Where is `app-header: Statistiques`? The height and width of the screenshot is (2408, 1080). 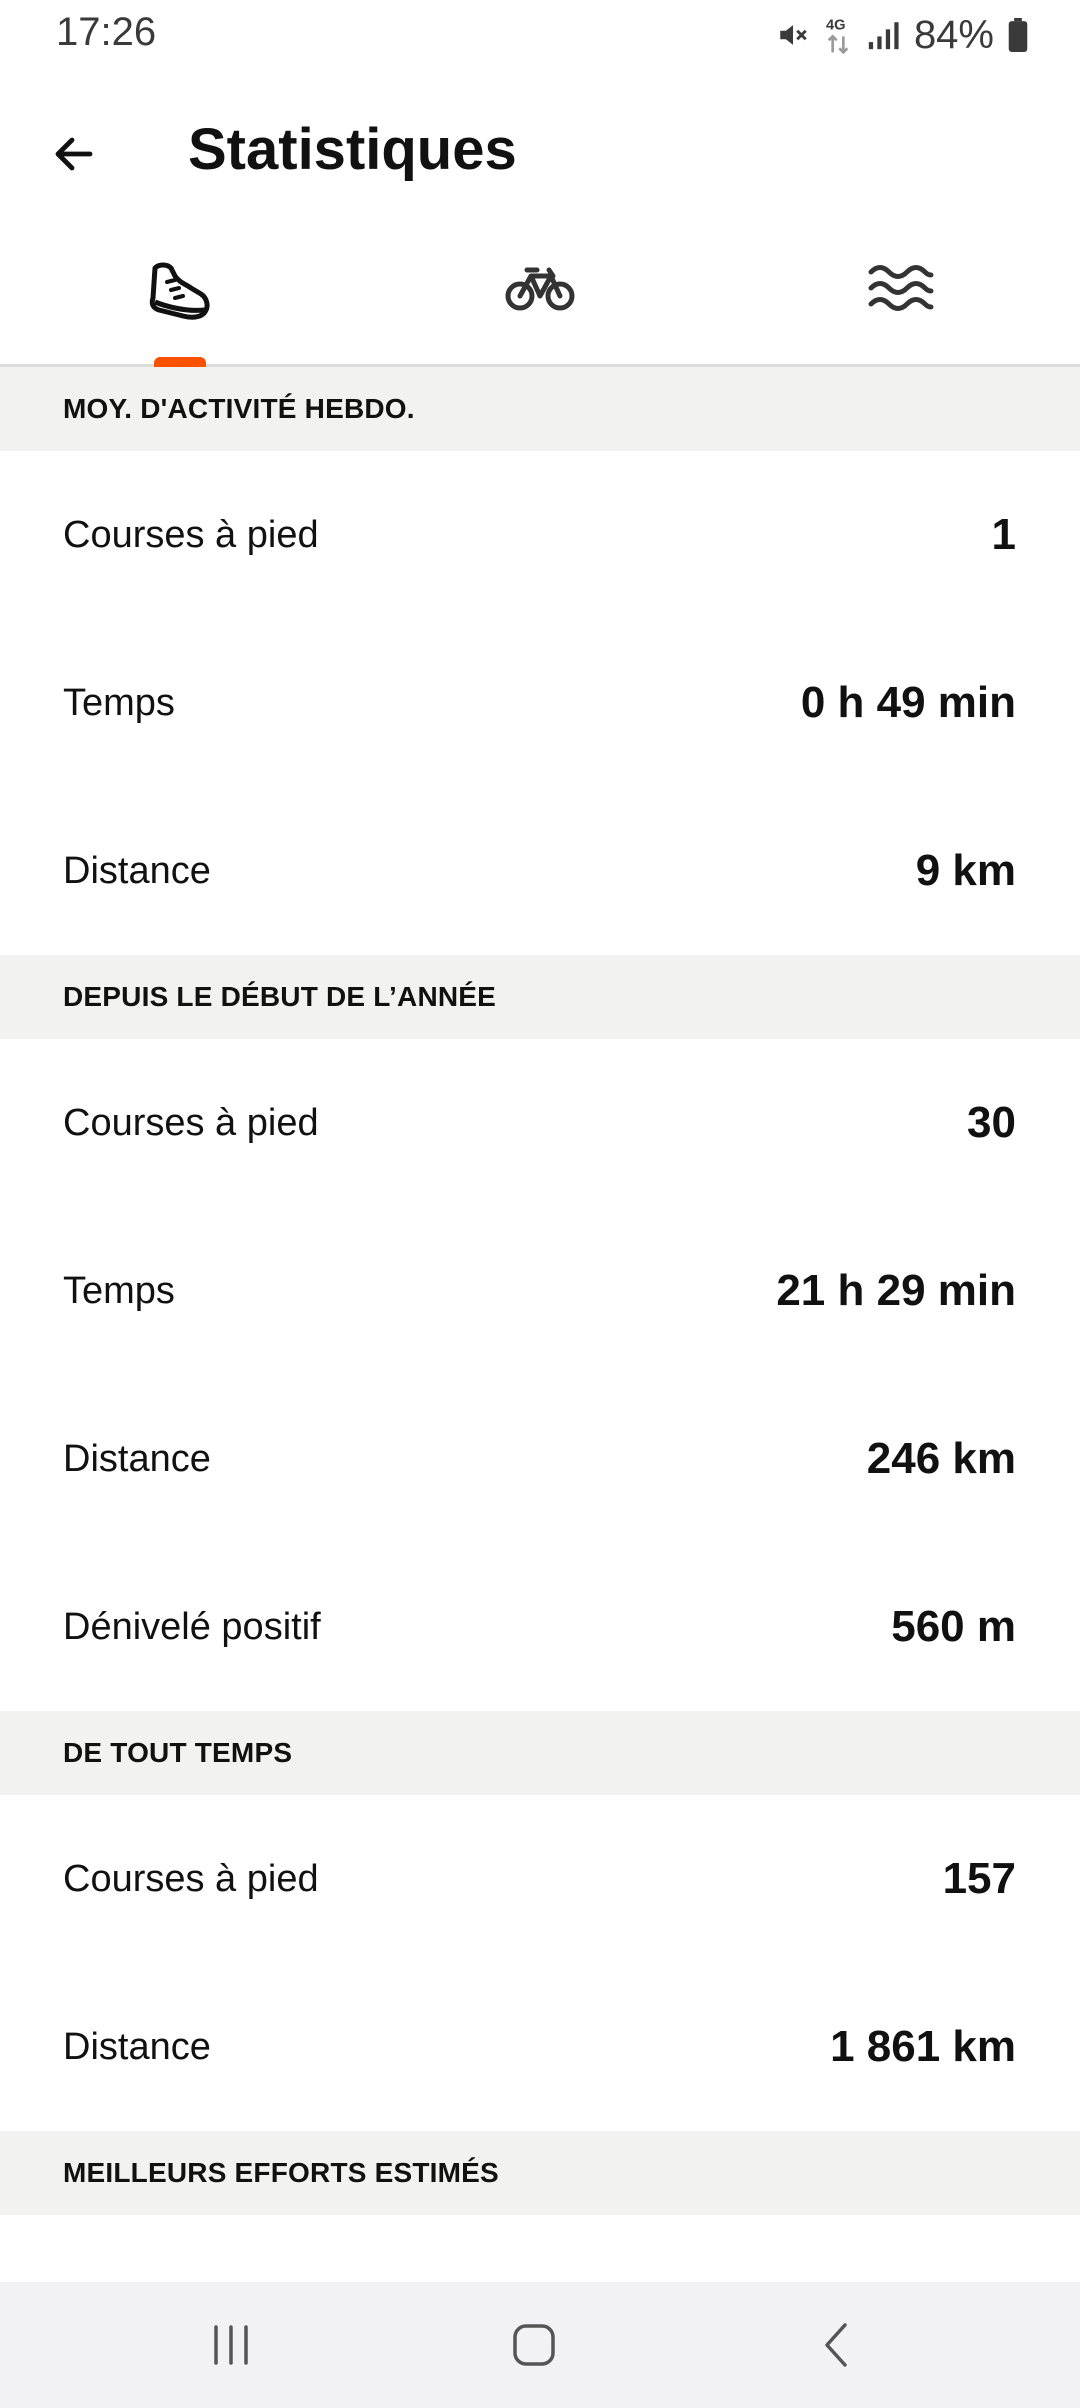 app-header: Statistiques is located at coordinates (540, 157).